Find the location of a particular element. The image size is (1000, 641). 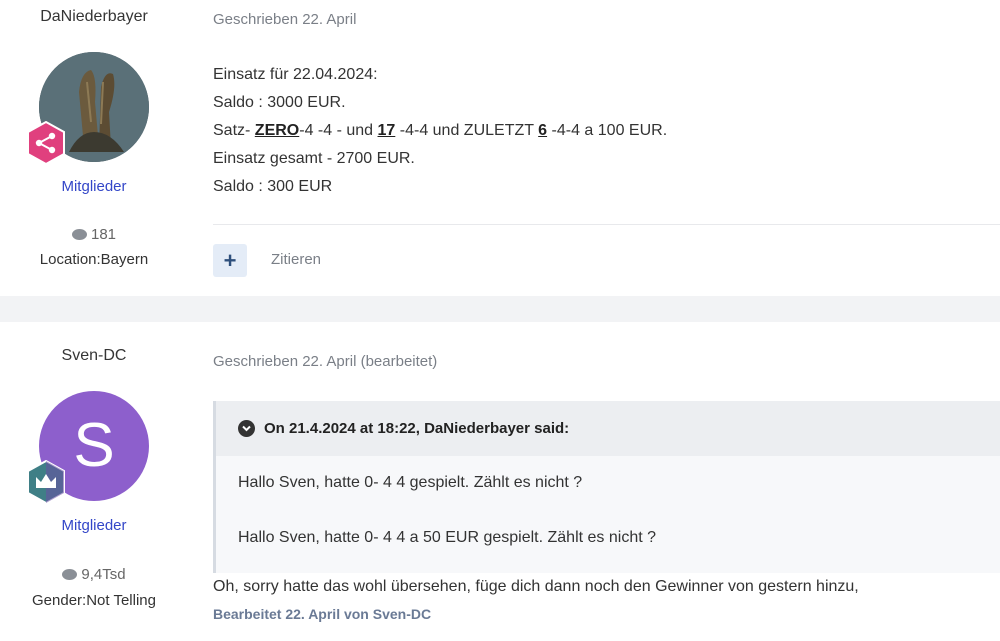

gender: Gender:Not Telling is located at coordinates (94, 600).